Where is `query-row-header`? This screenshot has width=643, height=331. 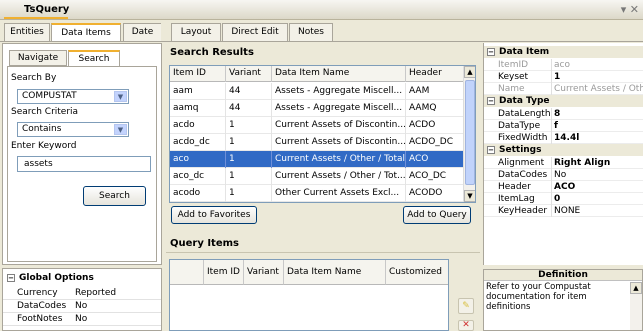
query-row-header is located at coordinates (187, 272).